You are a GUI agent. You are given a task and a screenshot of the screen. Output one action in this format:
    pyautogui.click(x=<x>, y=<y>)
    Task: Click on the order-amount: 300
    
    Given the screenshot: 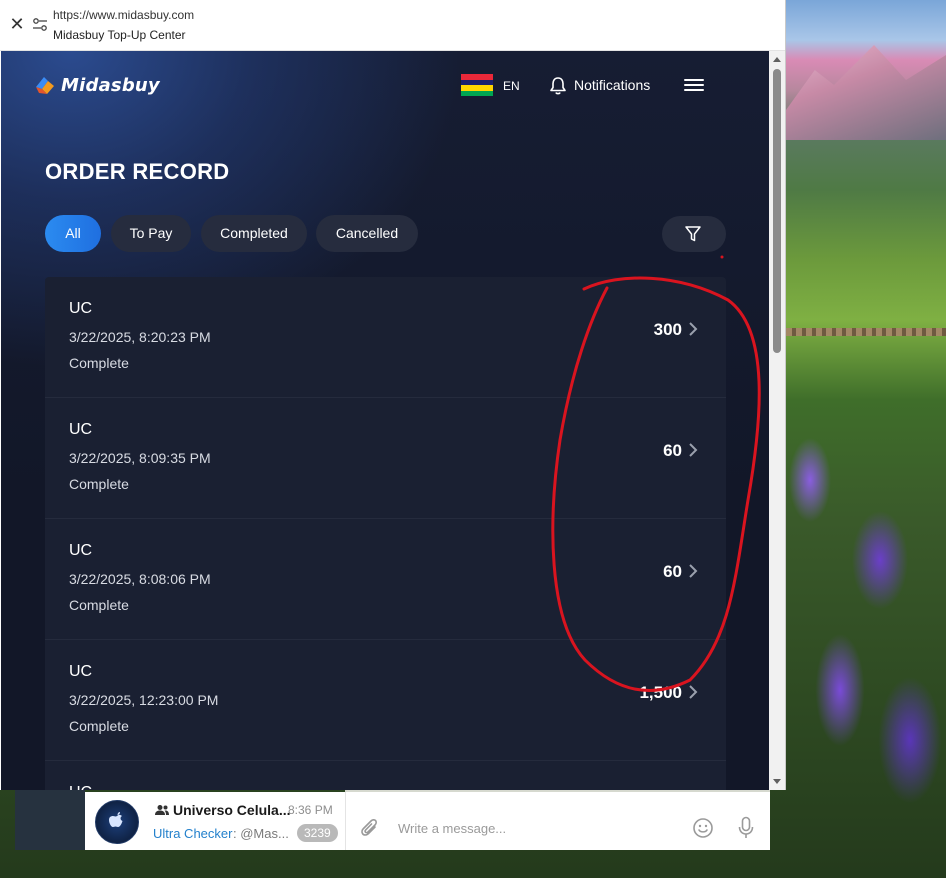 What is the action you would take?
    pyautogui.click(x=667, y=329)
    